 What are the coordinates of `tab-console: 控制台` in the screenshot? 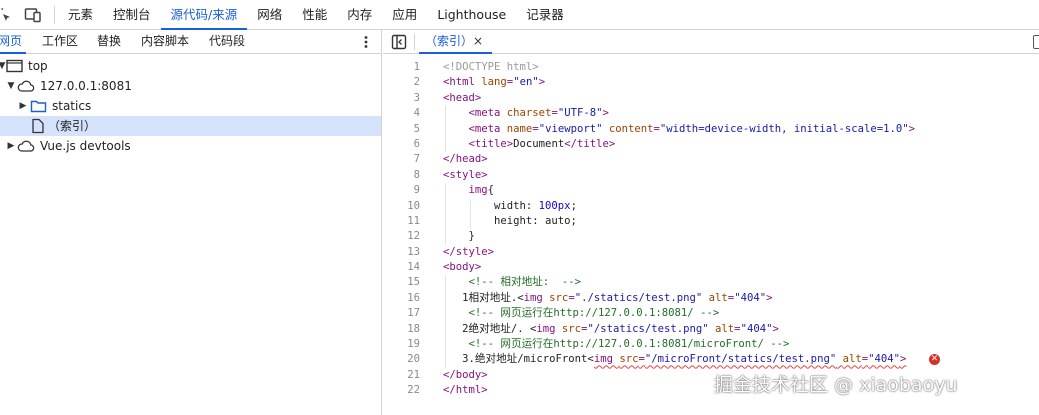 It's located at (132, 15).